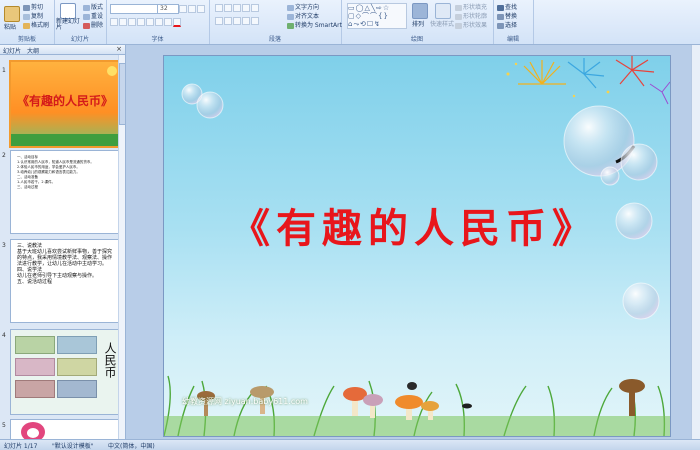  What do you see at coordinates (414, 225) in the screenshot?
I see `slide-title: 《有趣的人民币》` at bounding box center [414, 225].